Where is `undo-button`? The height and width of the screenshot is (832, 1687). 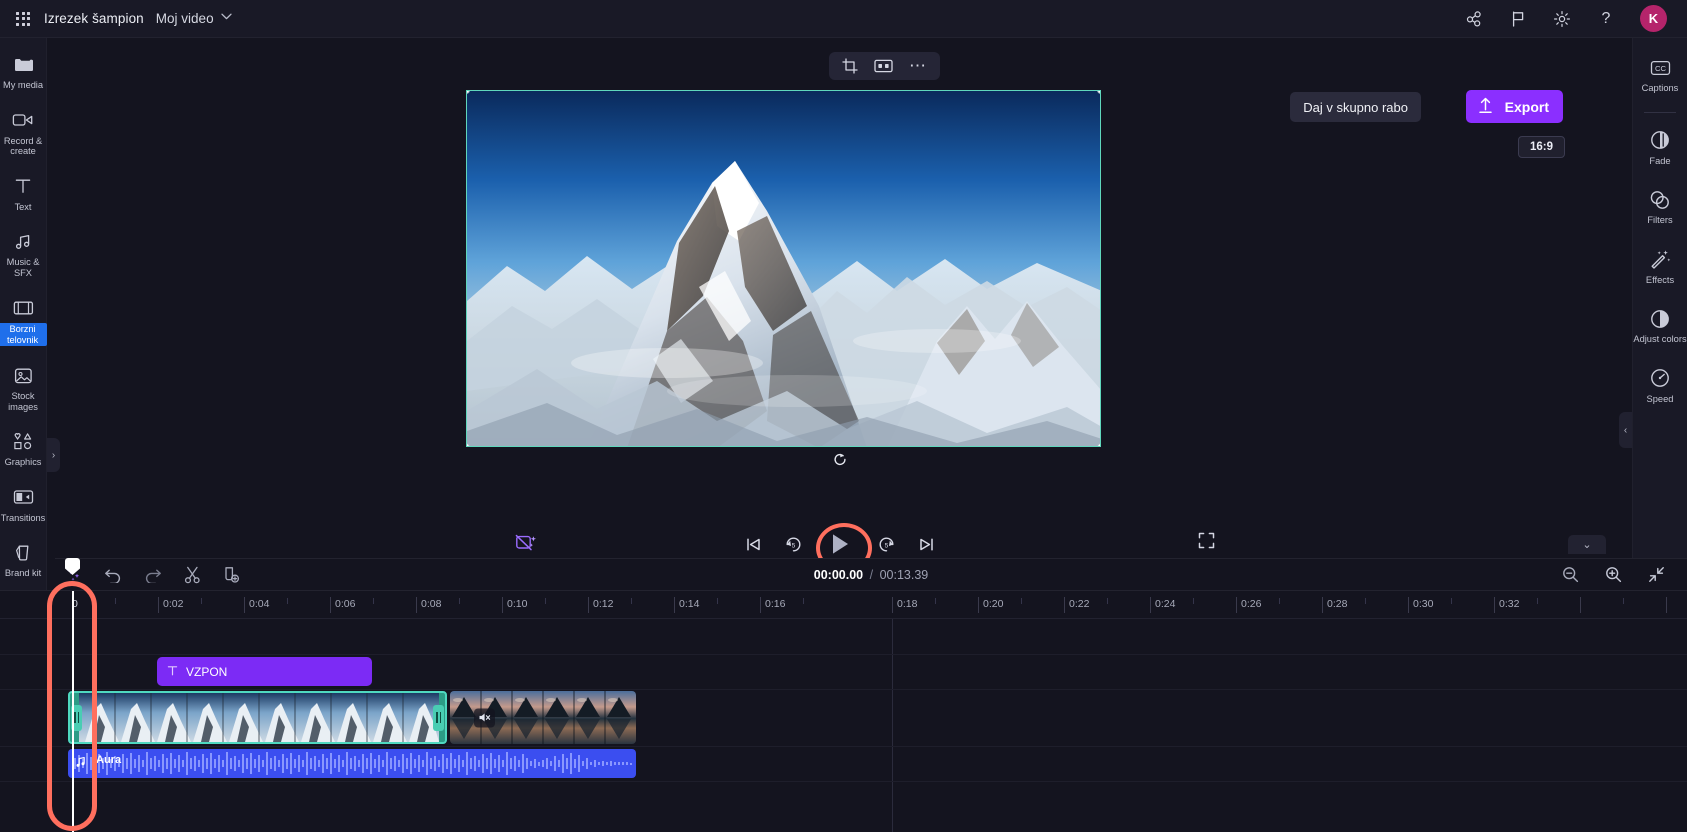
undo-button is located at coordinates (113, 575).